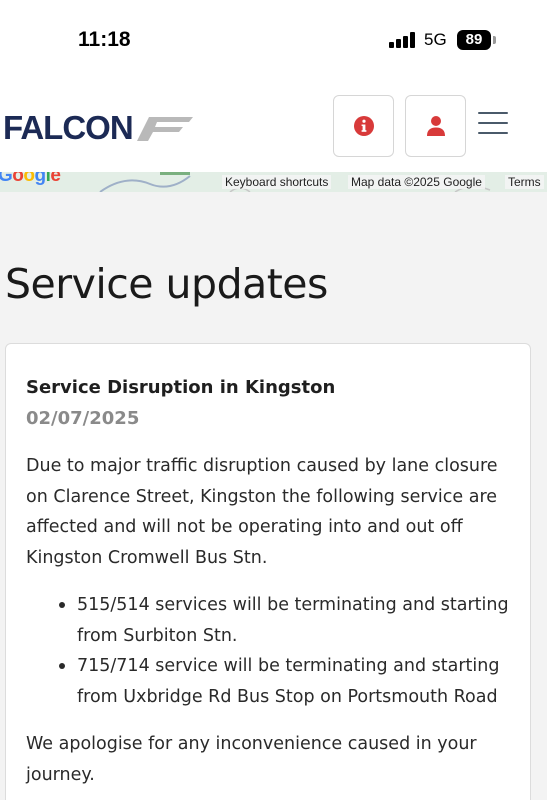 This screenshot has height=800, width=547. I want to click on update-title: Service Disruption in Kingston, so click(181, 387).